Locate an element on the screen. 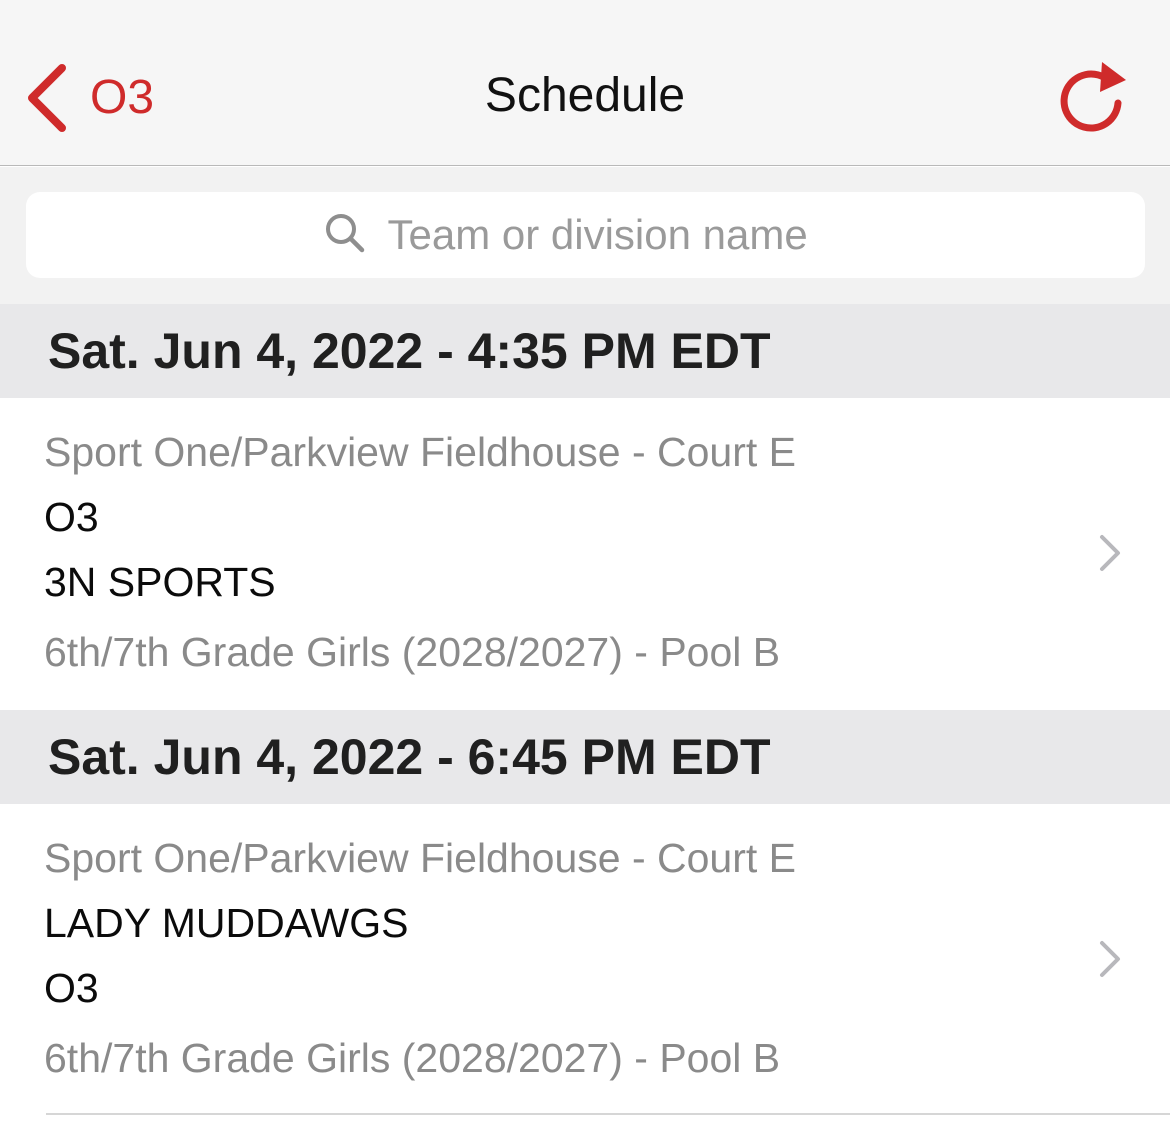 This screenshot has width=1170, height=1129. game-datetime: Sat. Jun 4, 2022 - 4:35 PM EDT is located at coordinates (409, 351).